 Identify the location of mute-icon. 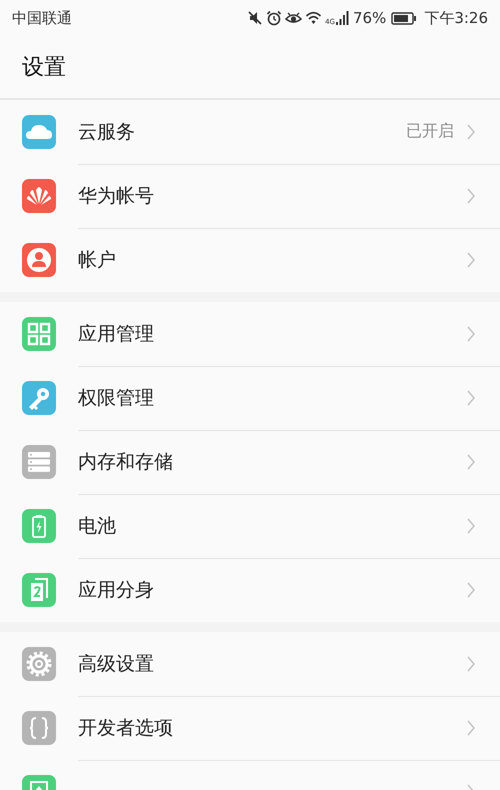
(255, 18).